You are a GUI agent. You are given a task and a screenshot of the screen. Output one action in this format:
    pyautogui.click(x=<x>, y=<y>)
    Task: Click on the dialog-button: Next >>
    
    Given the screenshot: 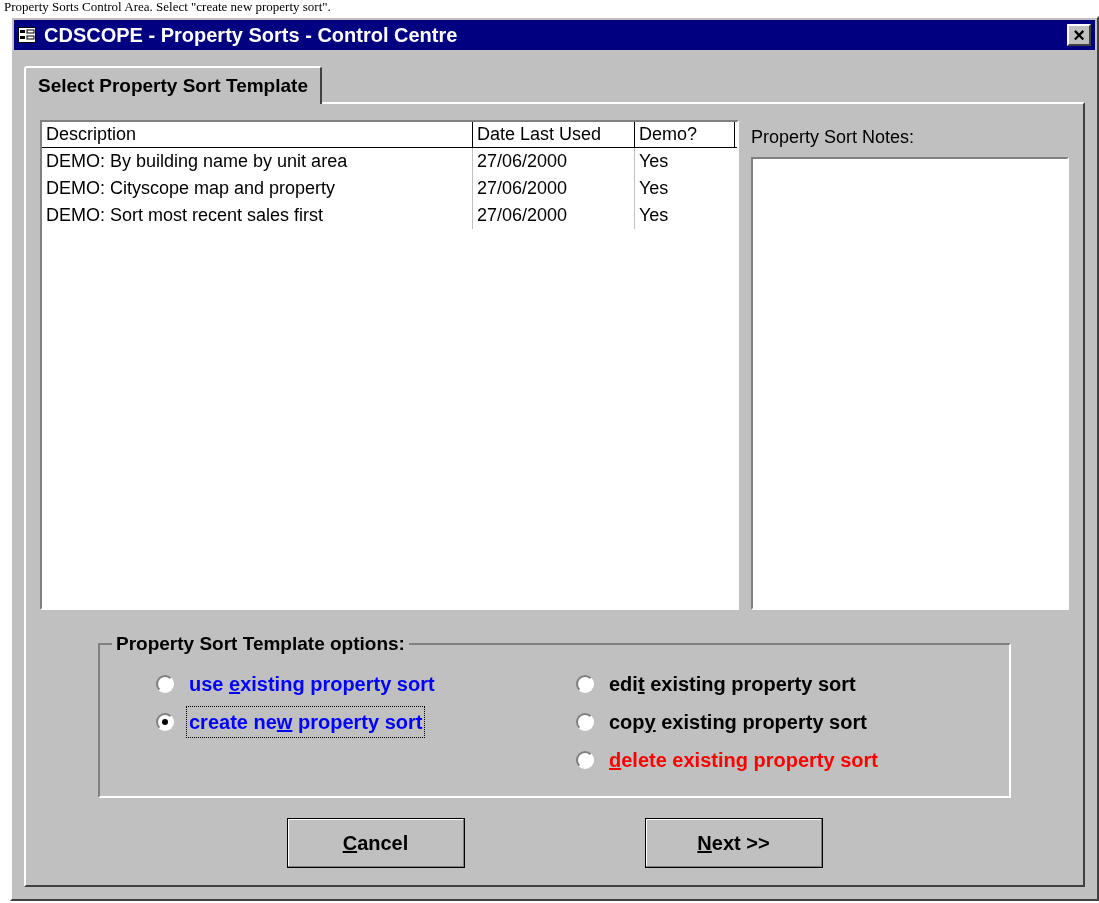 What is the action you would take?
    pyautogui.click(x=733, y=843)
    